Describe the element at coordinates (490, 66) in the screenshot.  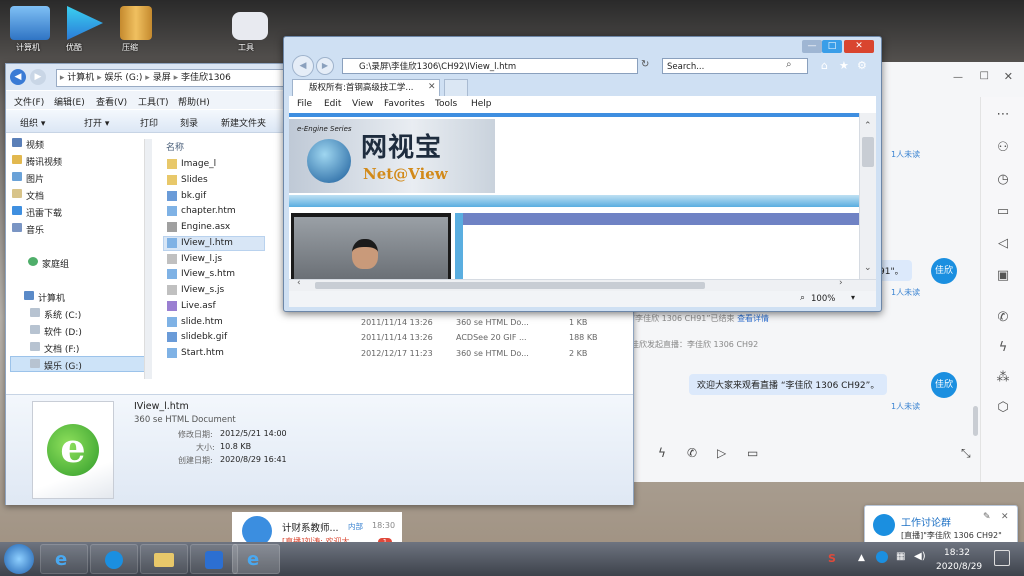
I see `address-input: G:\录屏\李佳欣1306\CH92\IView_l.htm` at that location.